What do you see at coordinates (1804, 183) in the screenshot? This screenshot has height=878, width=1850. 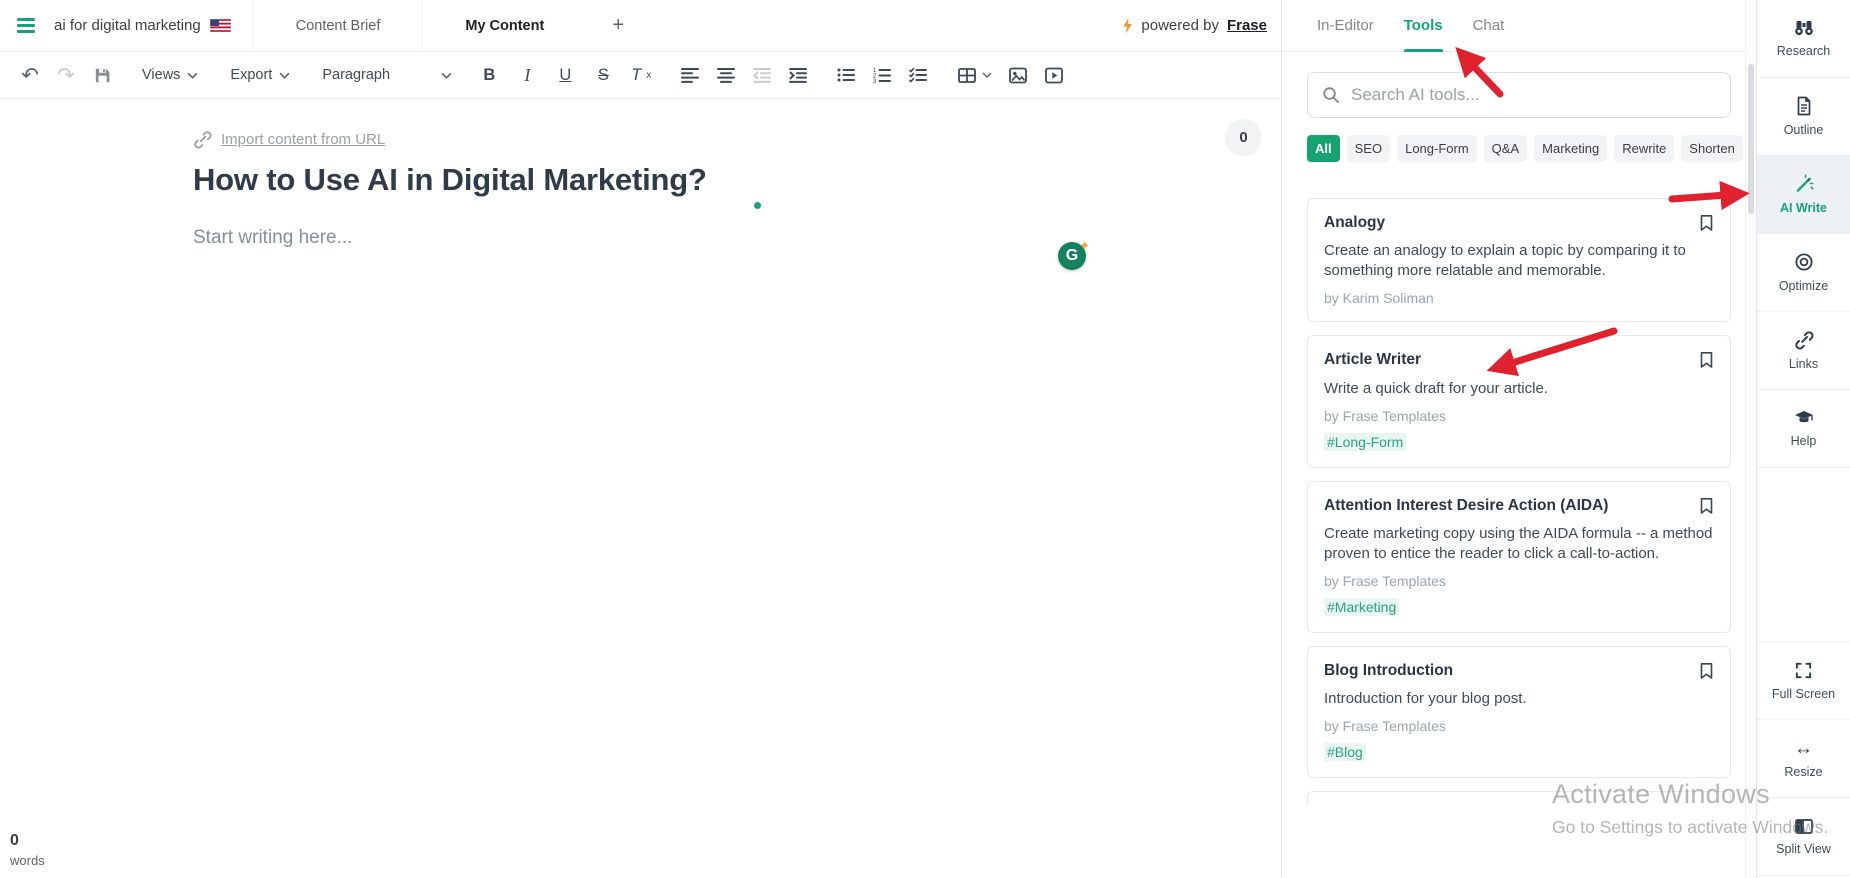 I see `magic-wand-icon` at bounding box center [1804, 183].